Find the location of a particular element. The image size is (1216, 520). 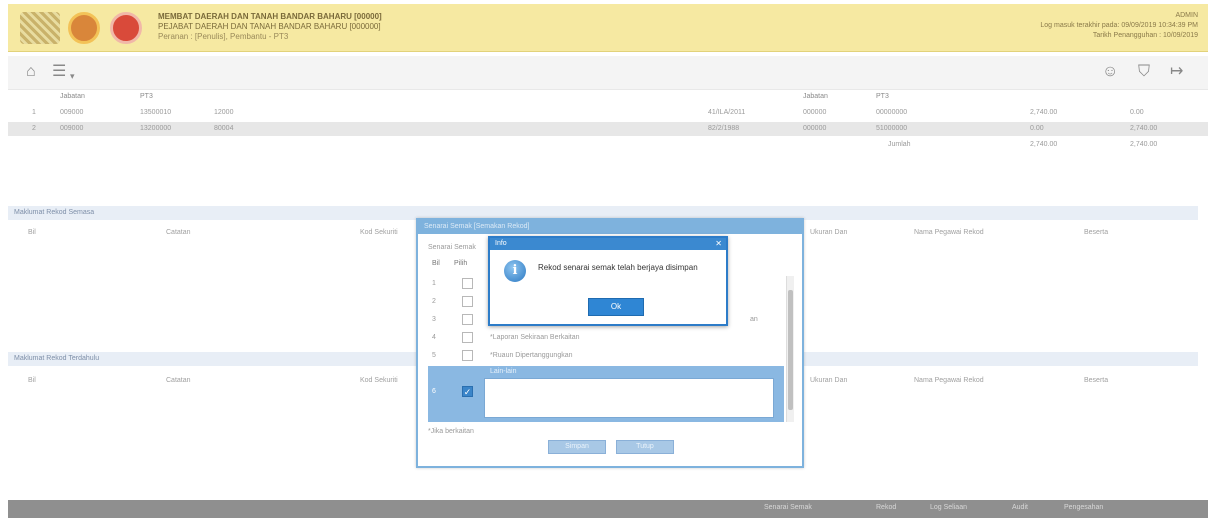

footer-approve-button: Pengesahan is located at coordinates (1083, 507).